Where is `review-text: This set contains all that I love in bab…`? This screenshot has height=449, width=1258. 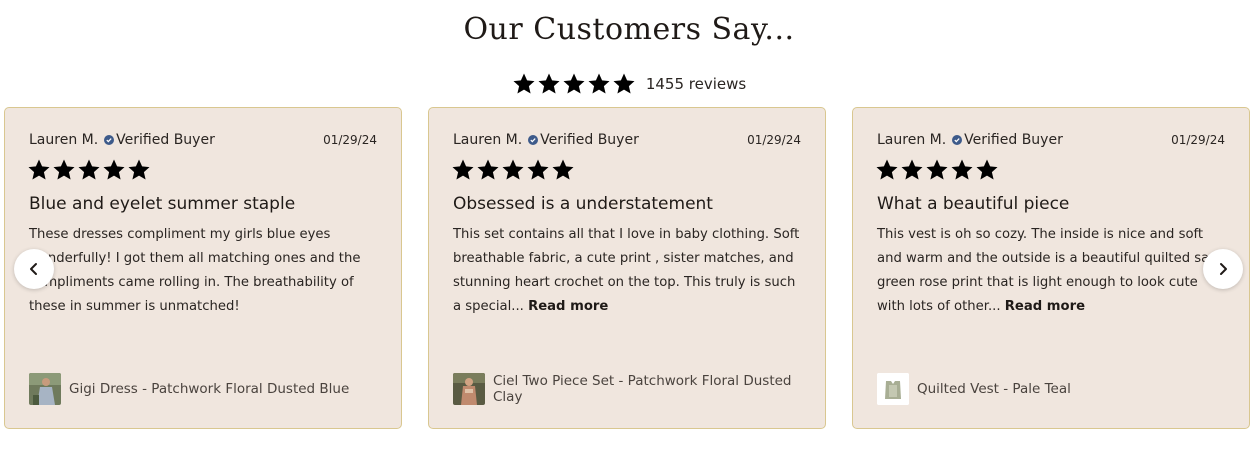 review-text: This set contains all that I love in bab… is located at coordinates (626, 270).